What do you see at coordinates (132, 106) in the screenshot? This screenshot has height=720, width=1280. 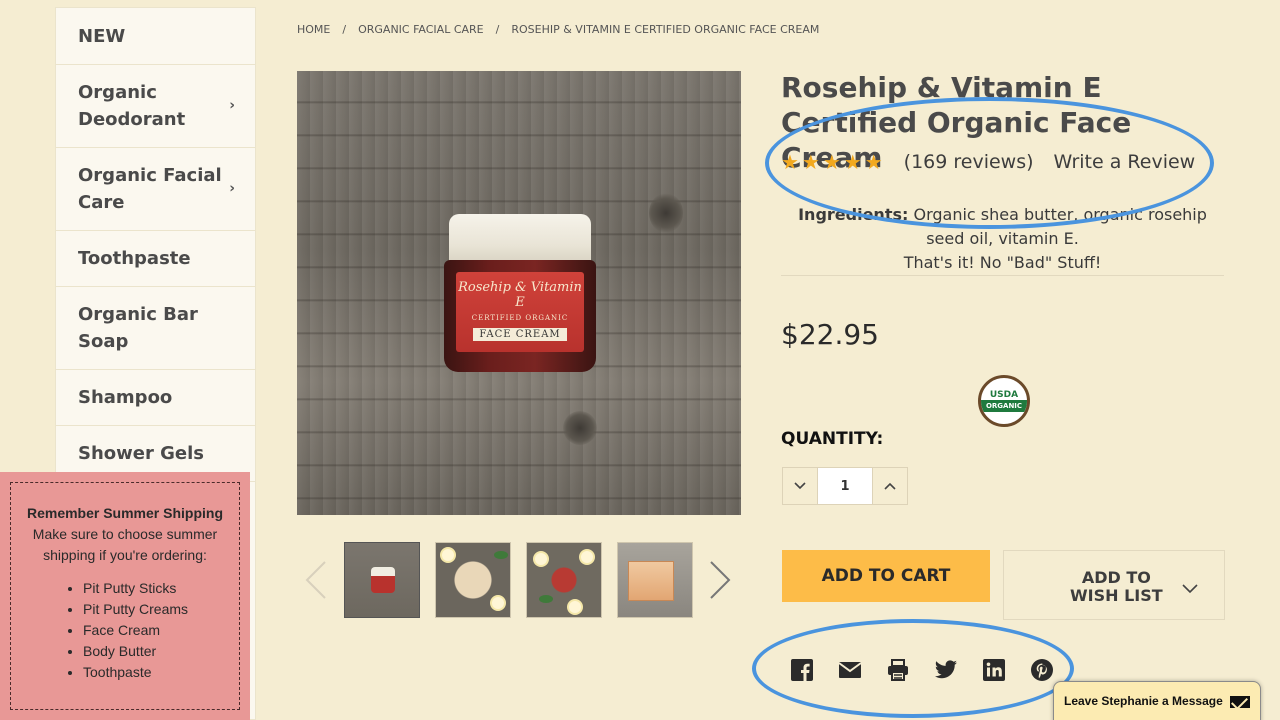 I see `sidebar-item-label: Organic Deodorant` at bounding box center [132, 106].